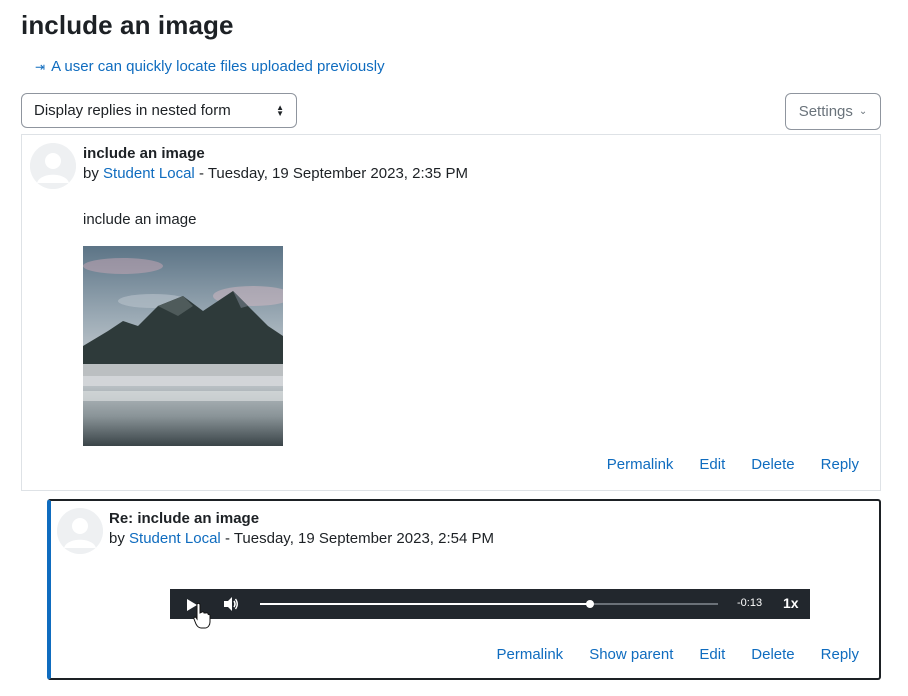  What do you see at coordinates (425, 604) in the screenshot?
I see `seek-bar-fill` at bounding box center [425, 604].